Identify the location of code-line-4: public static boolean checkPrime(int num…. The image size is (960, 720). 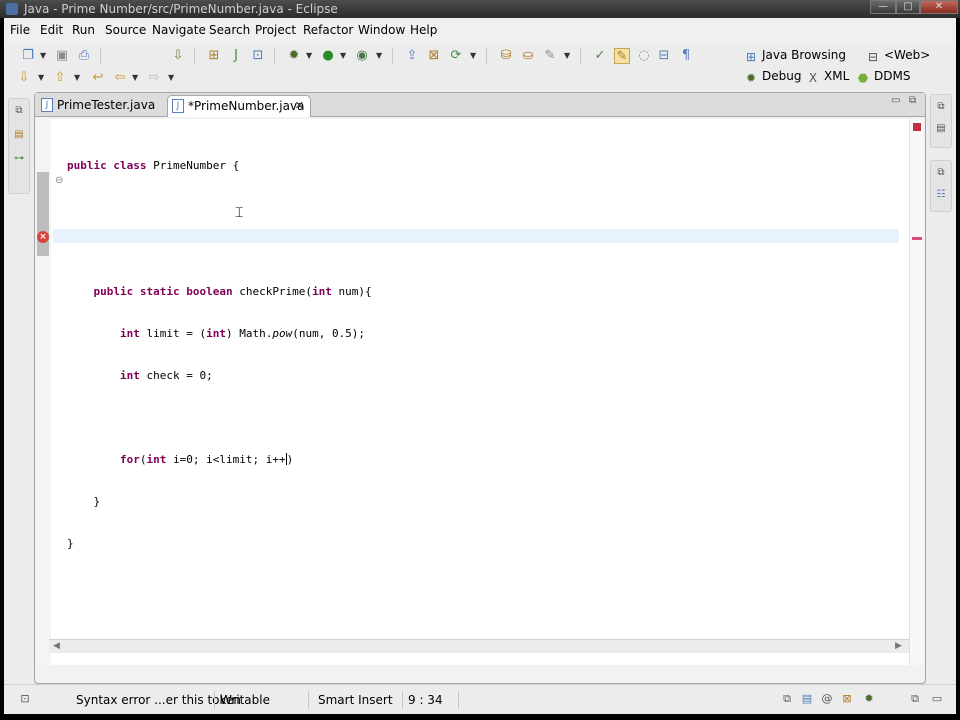
(219, 292).